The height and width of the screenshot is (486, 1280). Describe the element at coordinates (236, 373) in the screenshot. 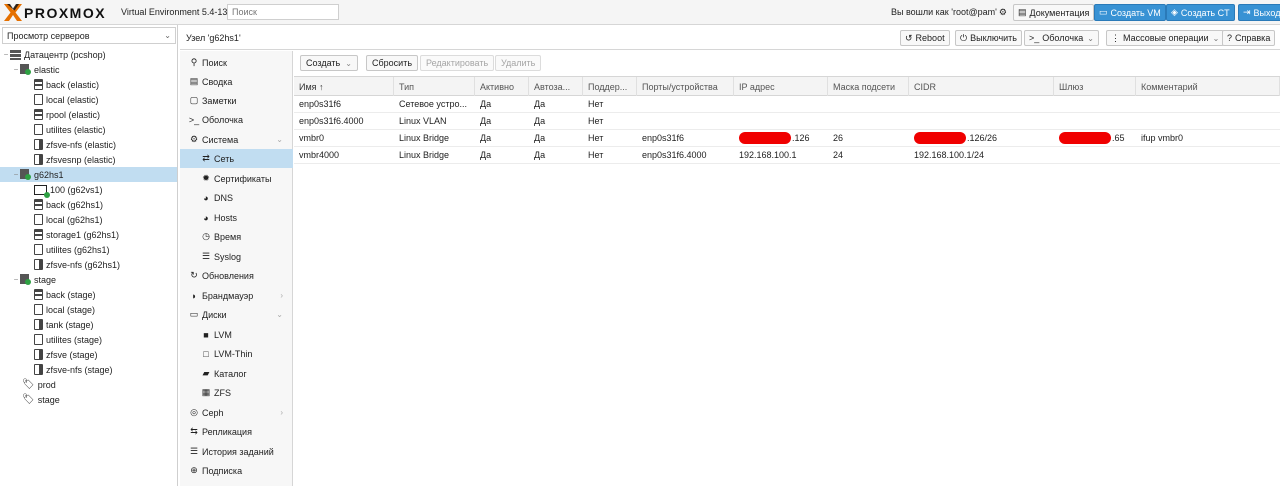

I see `nav-item-directory: ▰ Каталог` at that location.